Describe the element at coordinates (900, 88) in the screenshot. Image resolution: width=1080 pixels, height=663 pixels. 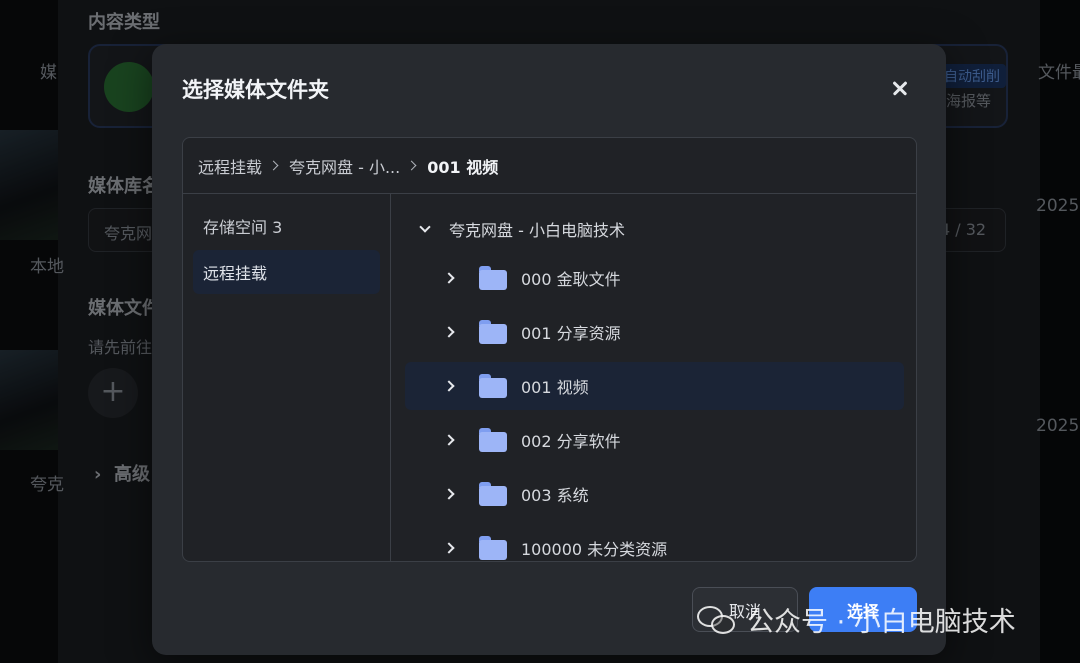
I see `close-icon` at that location.